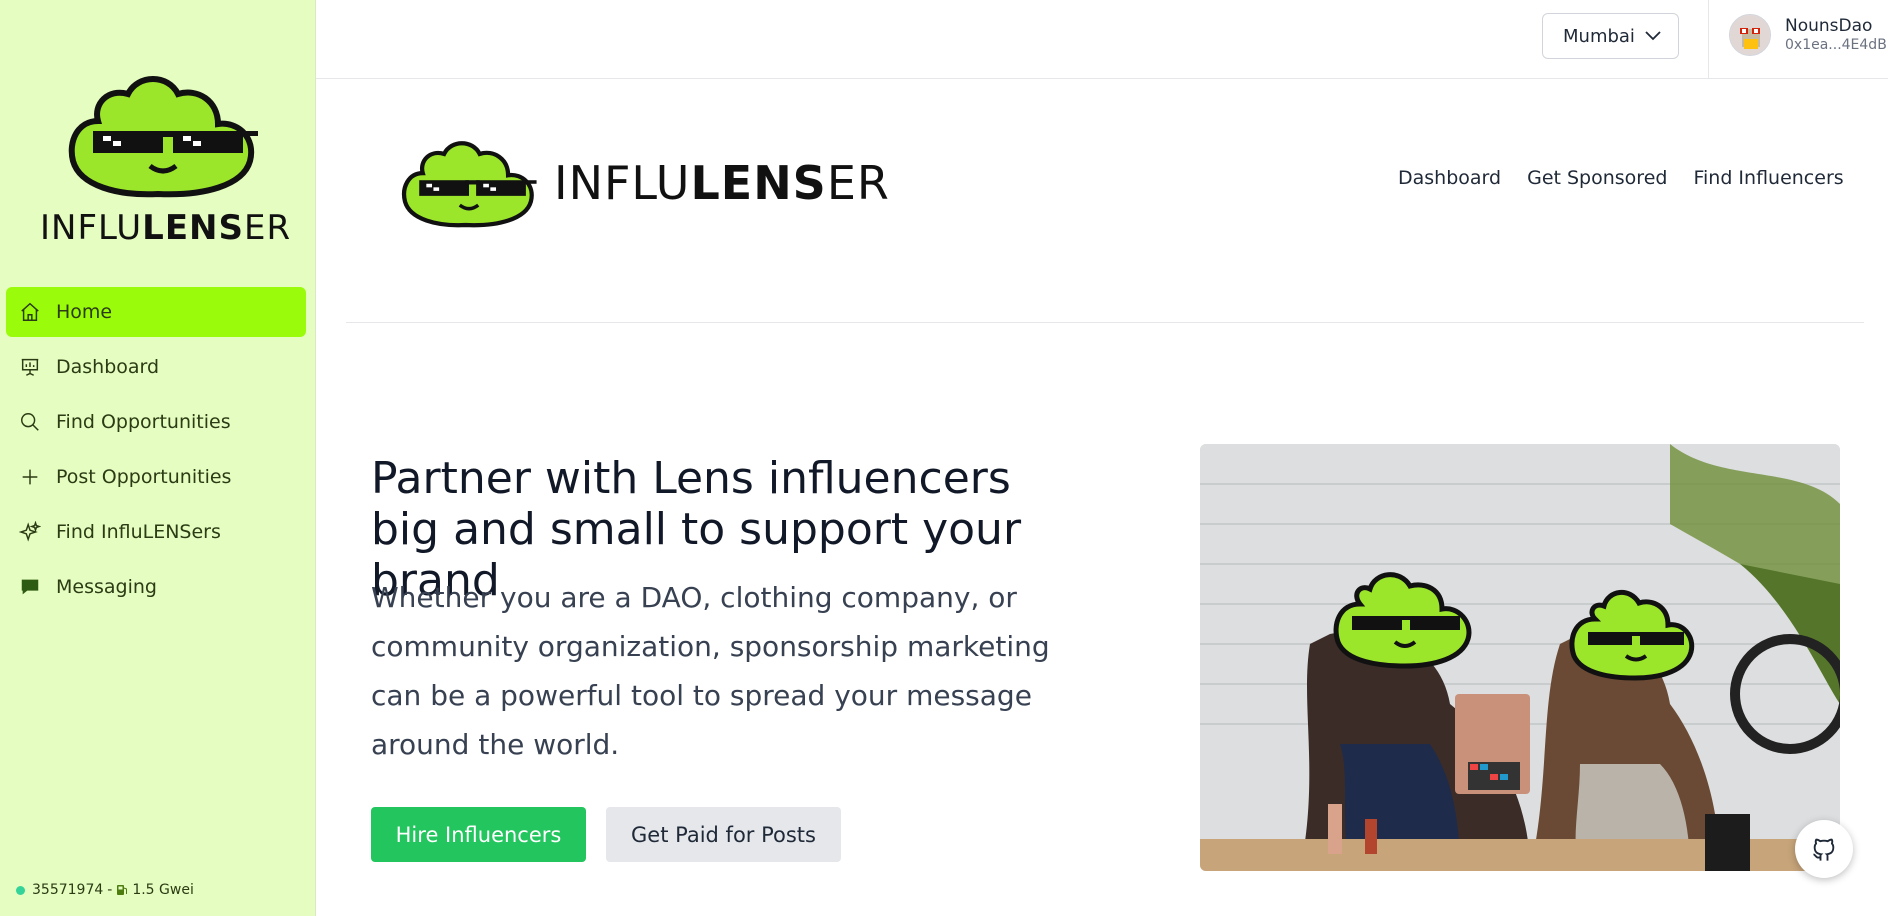 Image resolution: width=1888 pixels, height=916 pixels. I want to click on chat-bubble-icon, so click(30, 587).